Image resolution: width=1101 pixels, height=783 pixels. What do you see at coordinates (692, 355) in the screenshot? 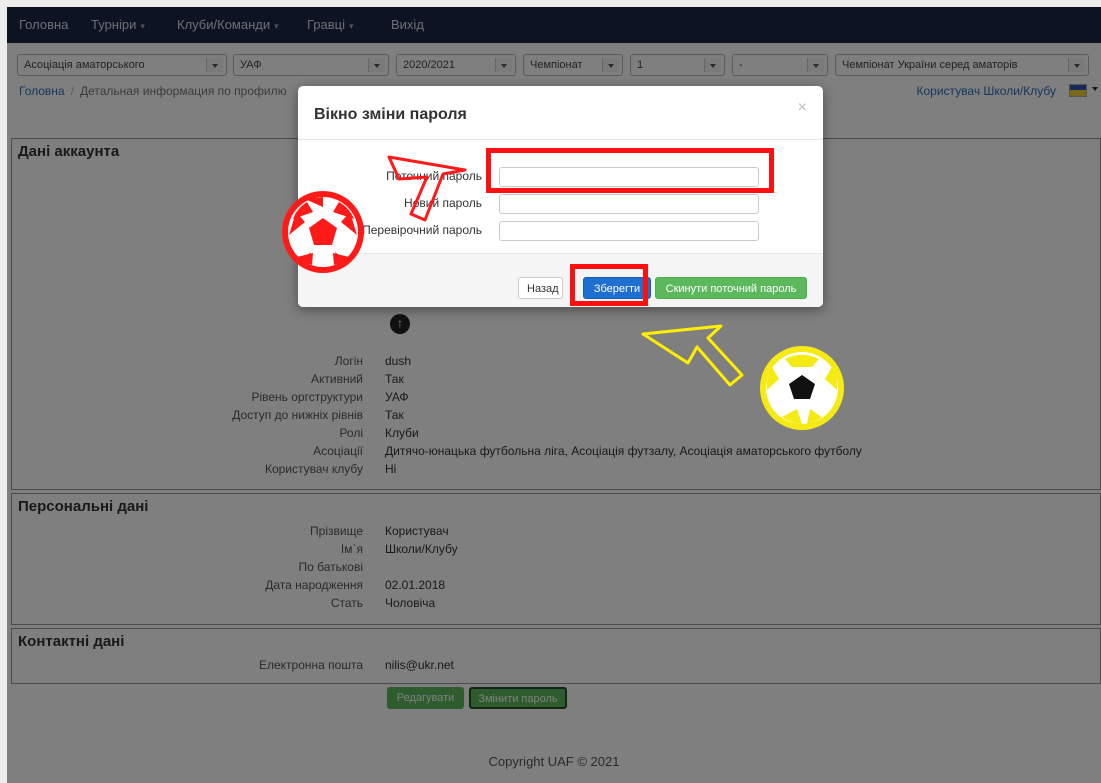
I see `arrow-yellow-icon` at bounding box center [692, 355].